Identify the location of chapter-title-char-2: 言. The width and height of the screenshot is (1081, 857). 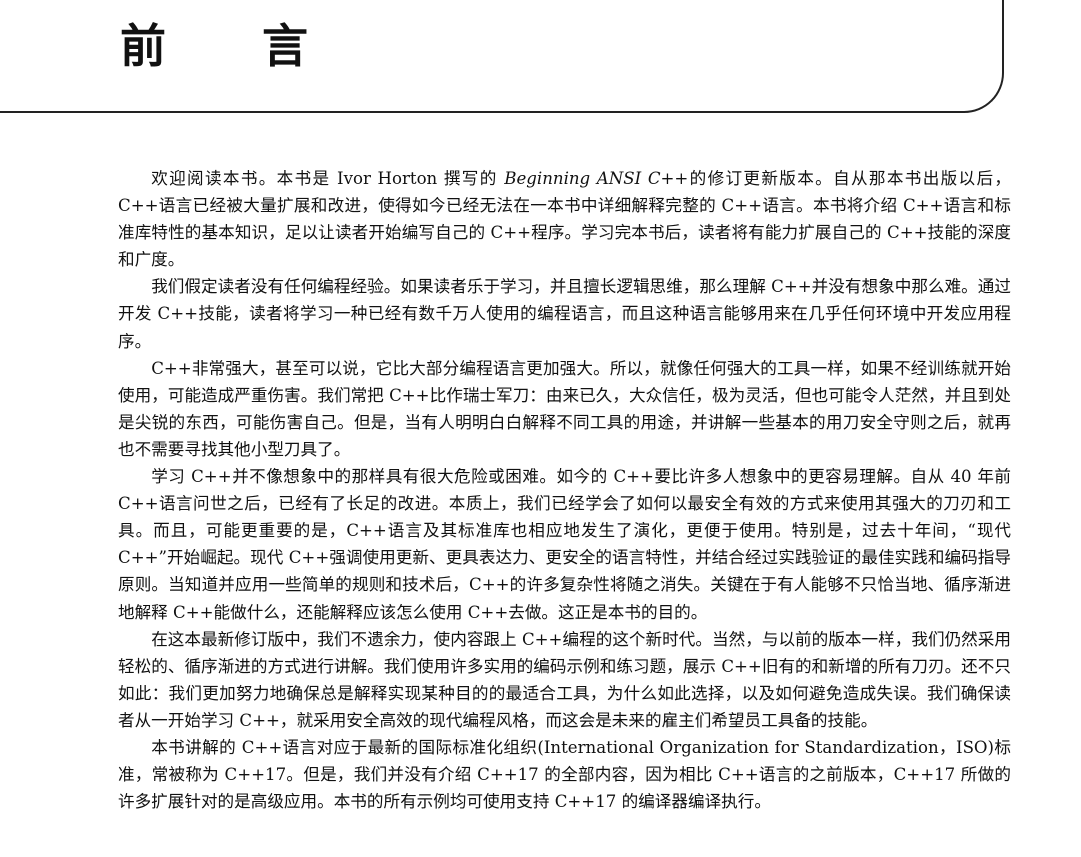
(285, 46).